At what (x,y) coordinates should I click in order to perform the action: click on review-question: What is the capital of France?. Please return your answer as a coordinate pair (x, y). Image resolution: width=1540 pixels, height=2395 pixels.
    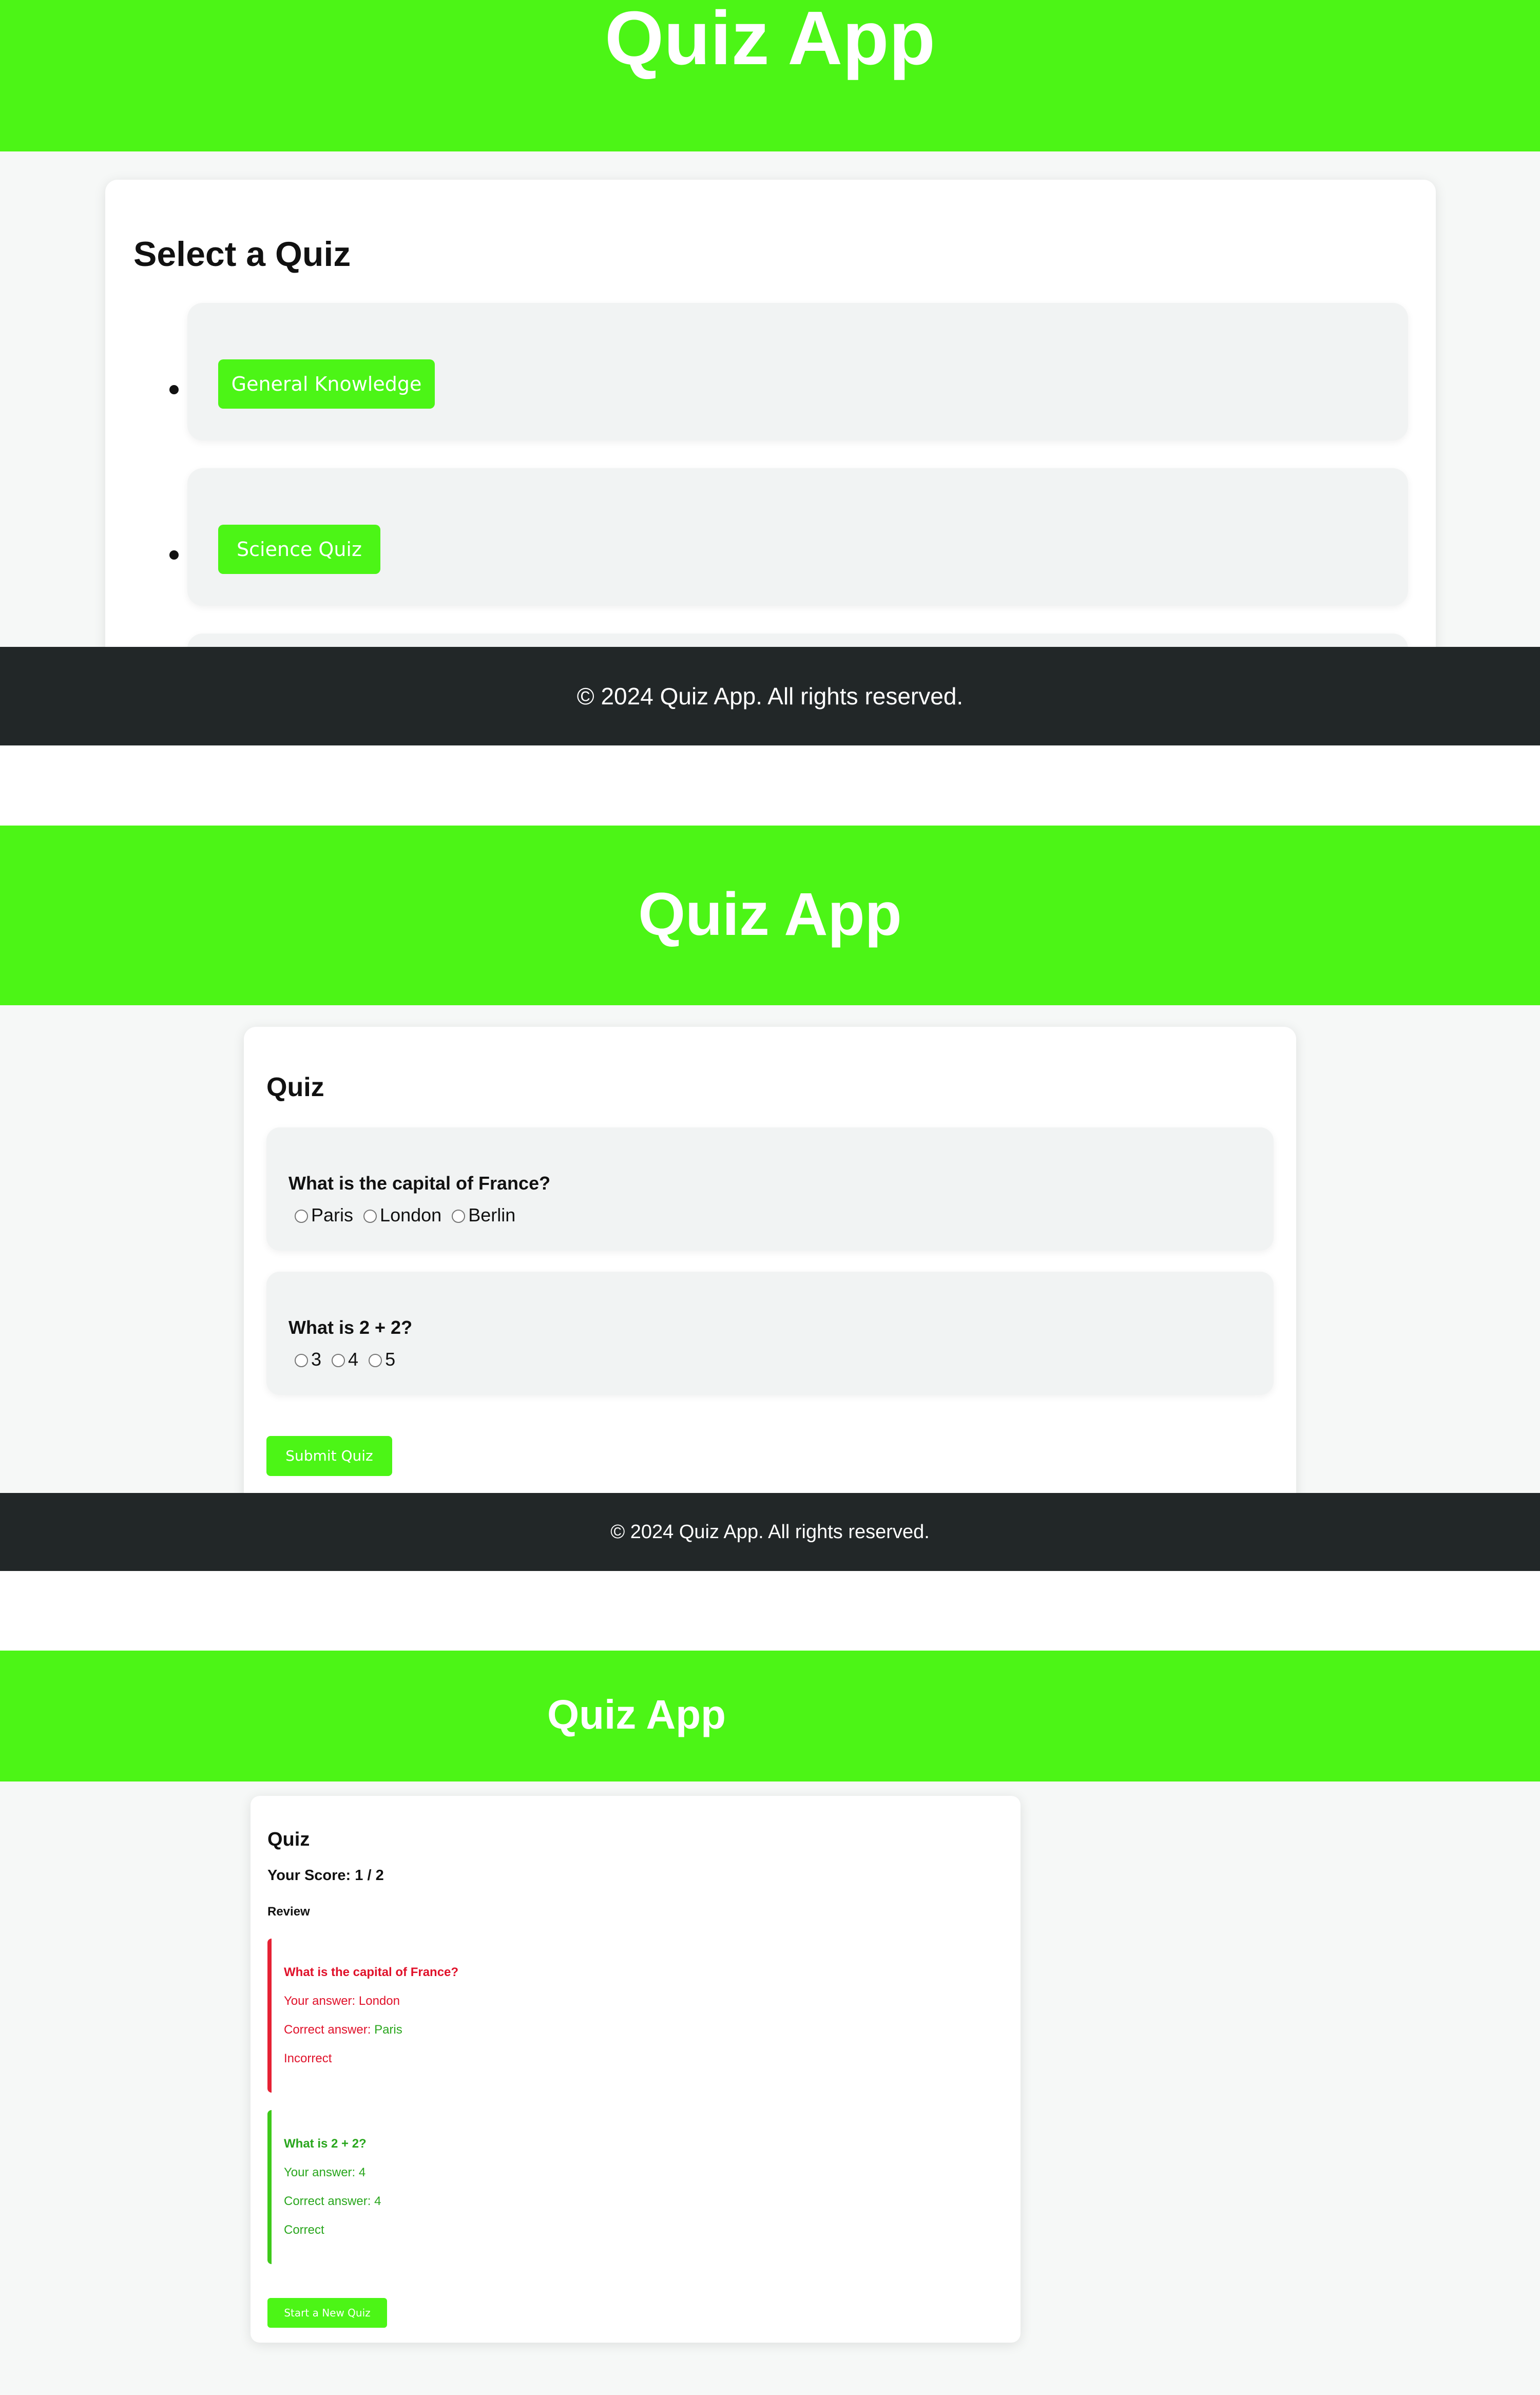
    Looking at the image, I should click on (371, 1972).